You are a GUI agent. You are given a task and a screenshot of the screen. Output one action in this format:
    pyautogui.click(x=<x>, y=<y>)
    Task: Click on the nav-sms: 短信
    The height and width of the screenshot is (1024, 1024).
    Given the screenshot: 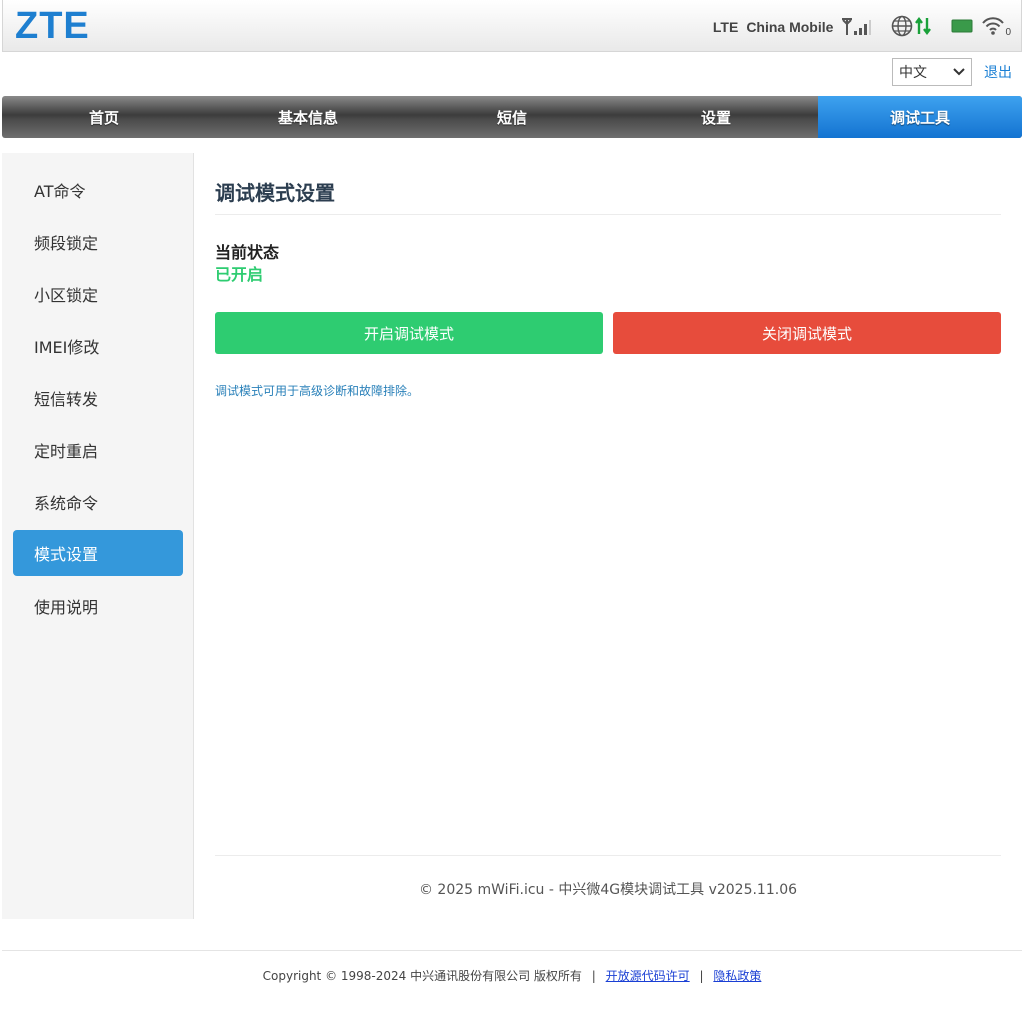 What is the action you would take?
    pyautogui.click(x=512, y=117)
    